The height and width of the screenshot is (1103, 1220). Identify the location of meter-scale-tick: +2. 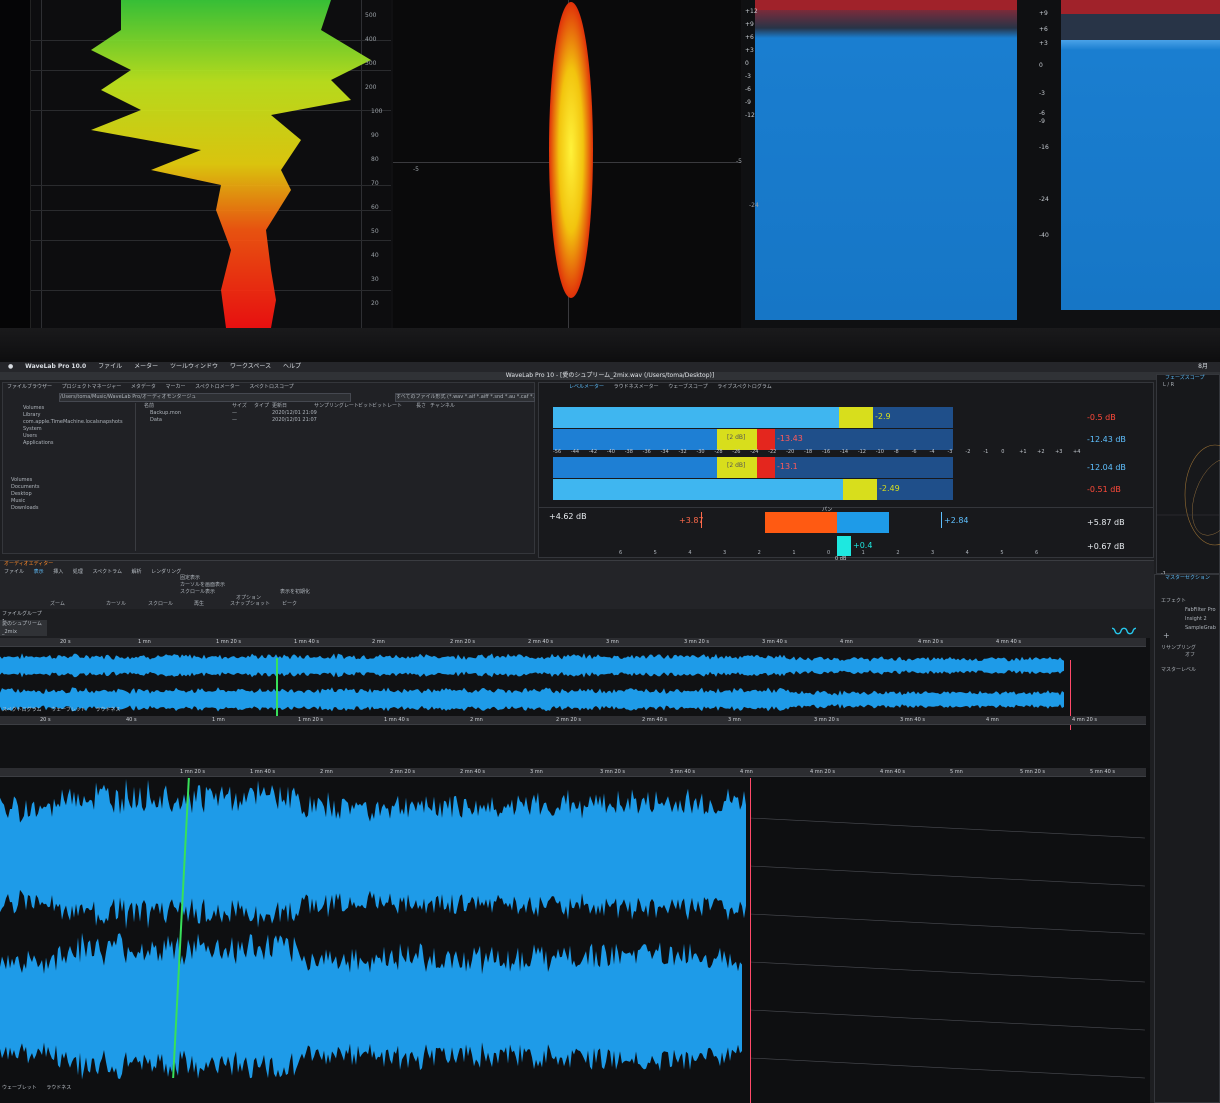
(1041, 452).